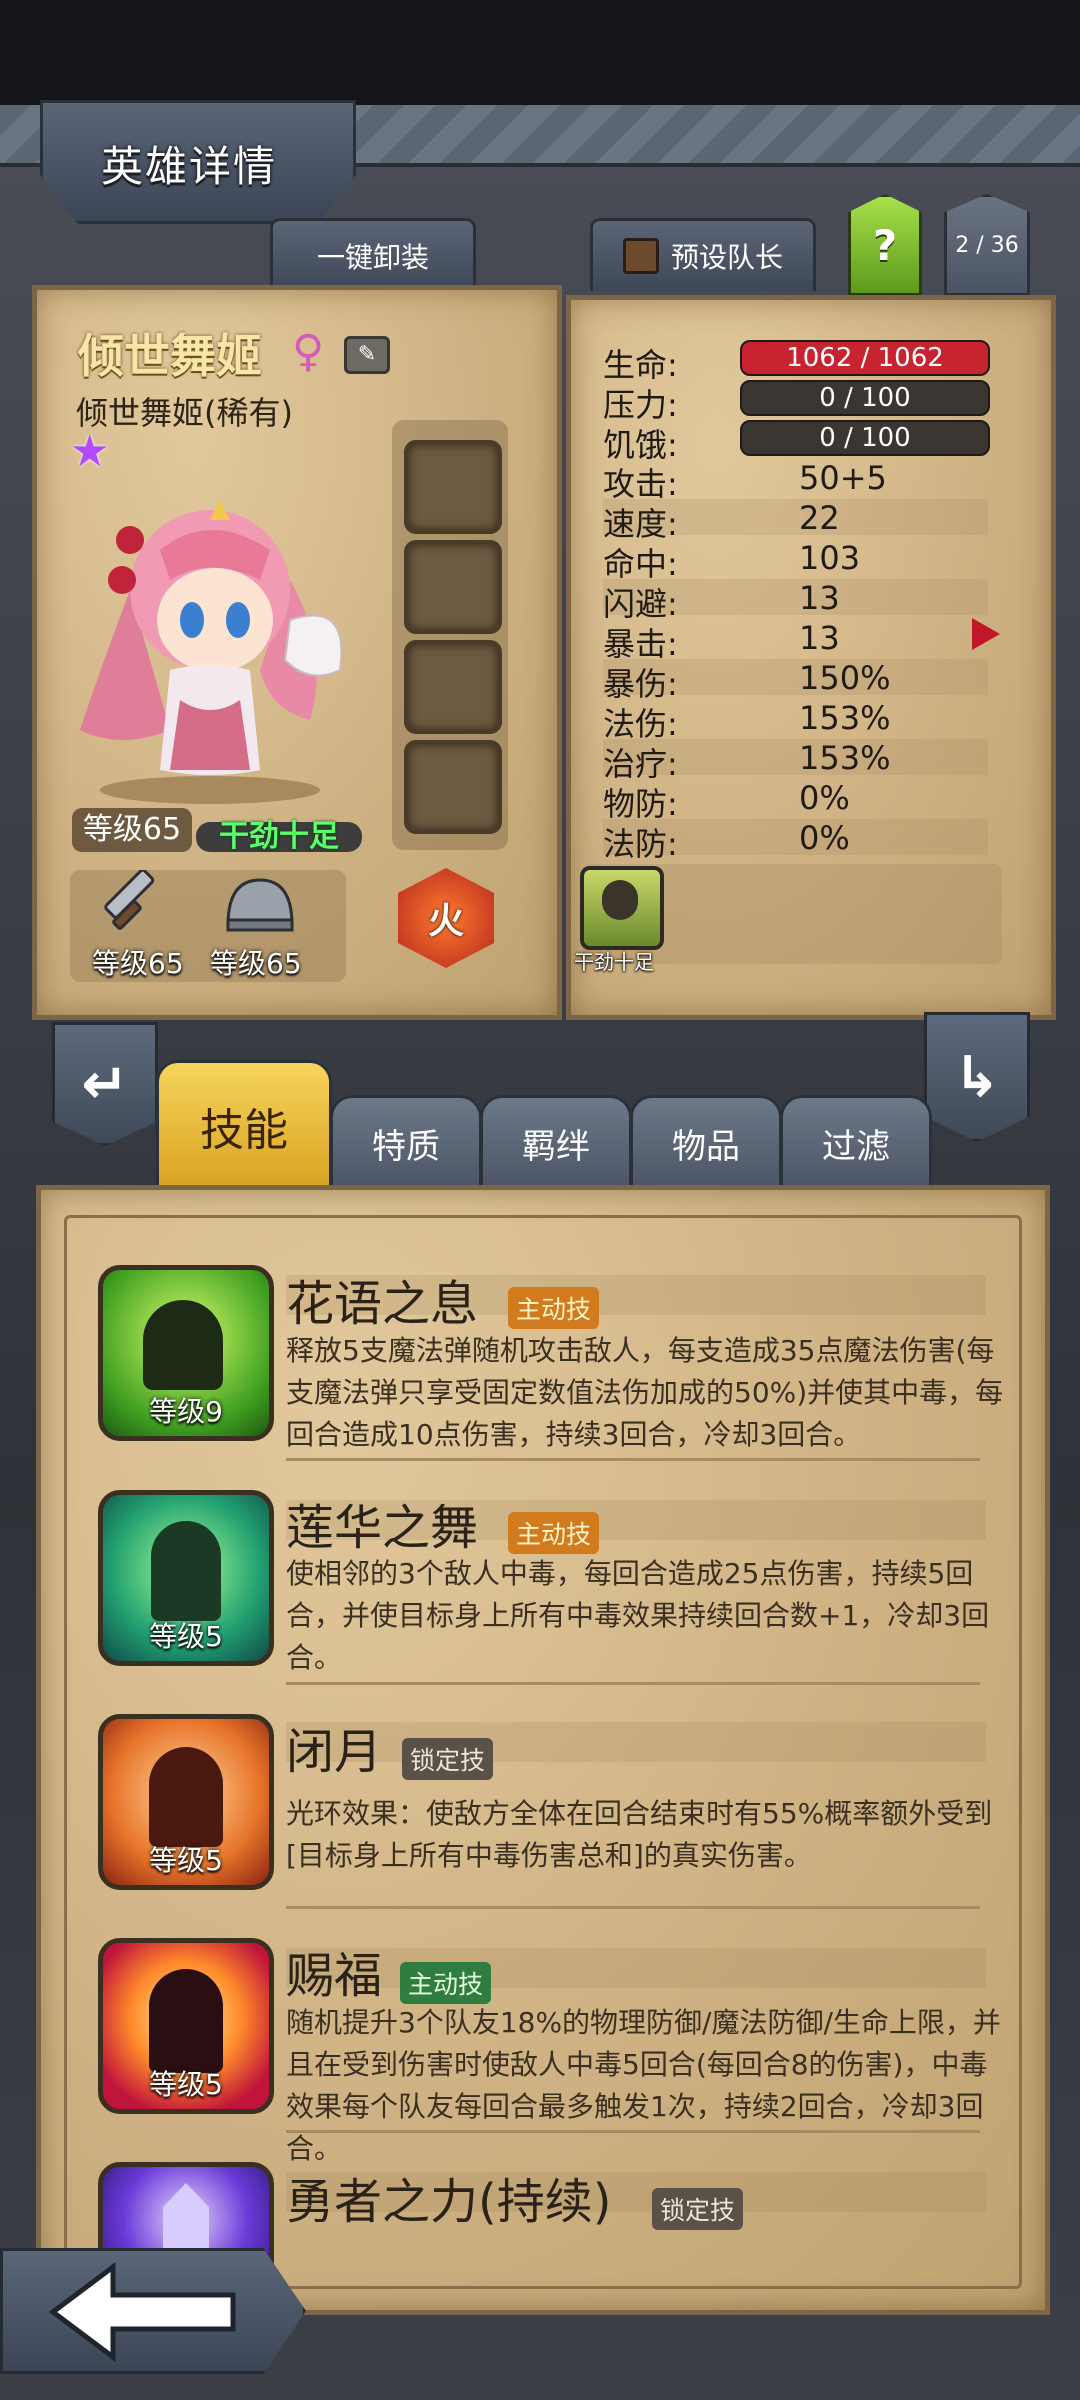 The height and width of the screenshot is (2400, 1080). Describe the element at coordinates (830, 558) in the screenshot. I see `stat-value: 103` at that location.